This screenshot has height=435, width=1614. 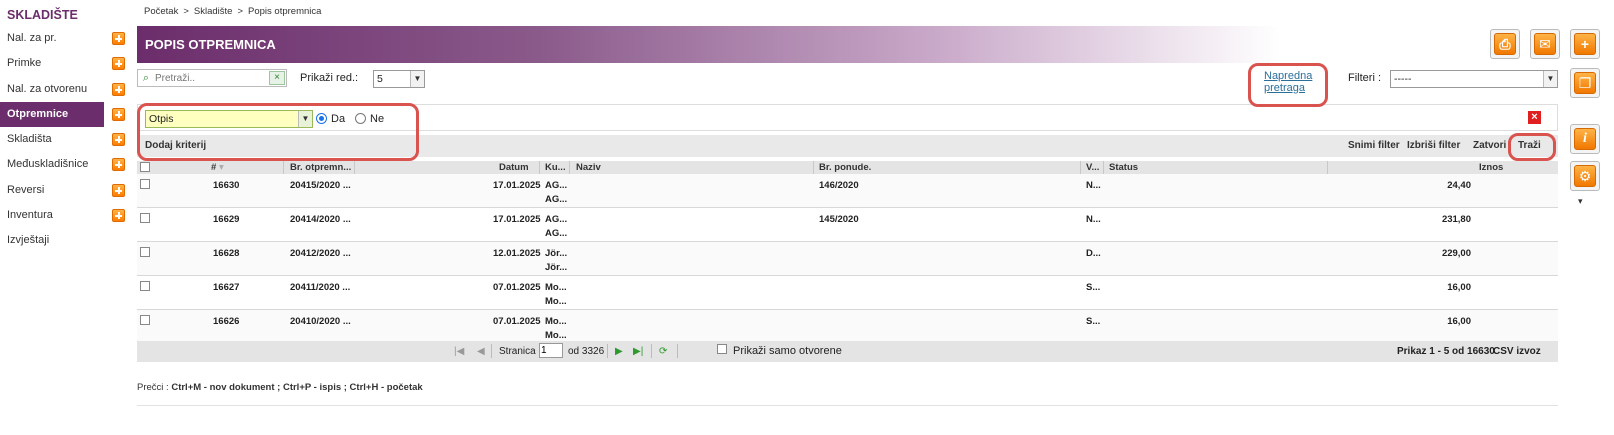 I want to click on sidebar-item-label: Izvještaji, so click(x=28, y=240).